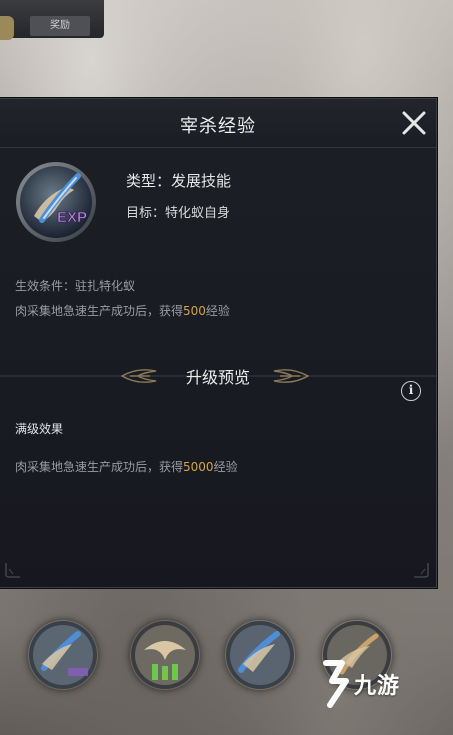 The image size is (453, 735). I want to click on target-label: 目标：, so click(146, 213).